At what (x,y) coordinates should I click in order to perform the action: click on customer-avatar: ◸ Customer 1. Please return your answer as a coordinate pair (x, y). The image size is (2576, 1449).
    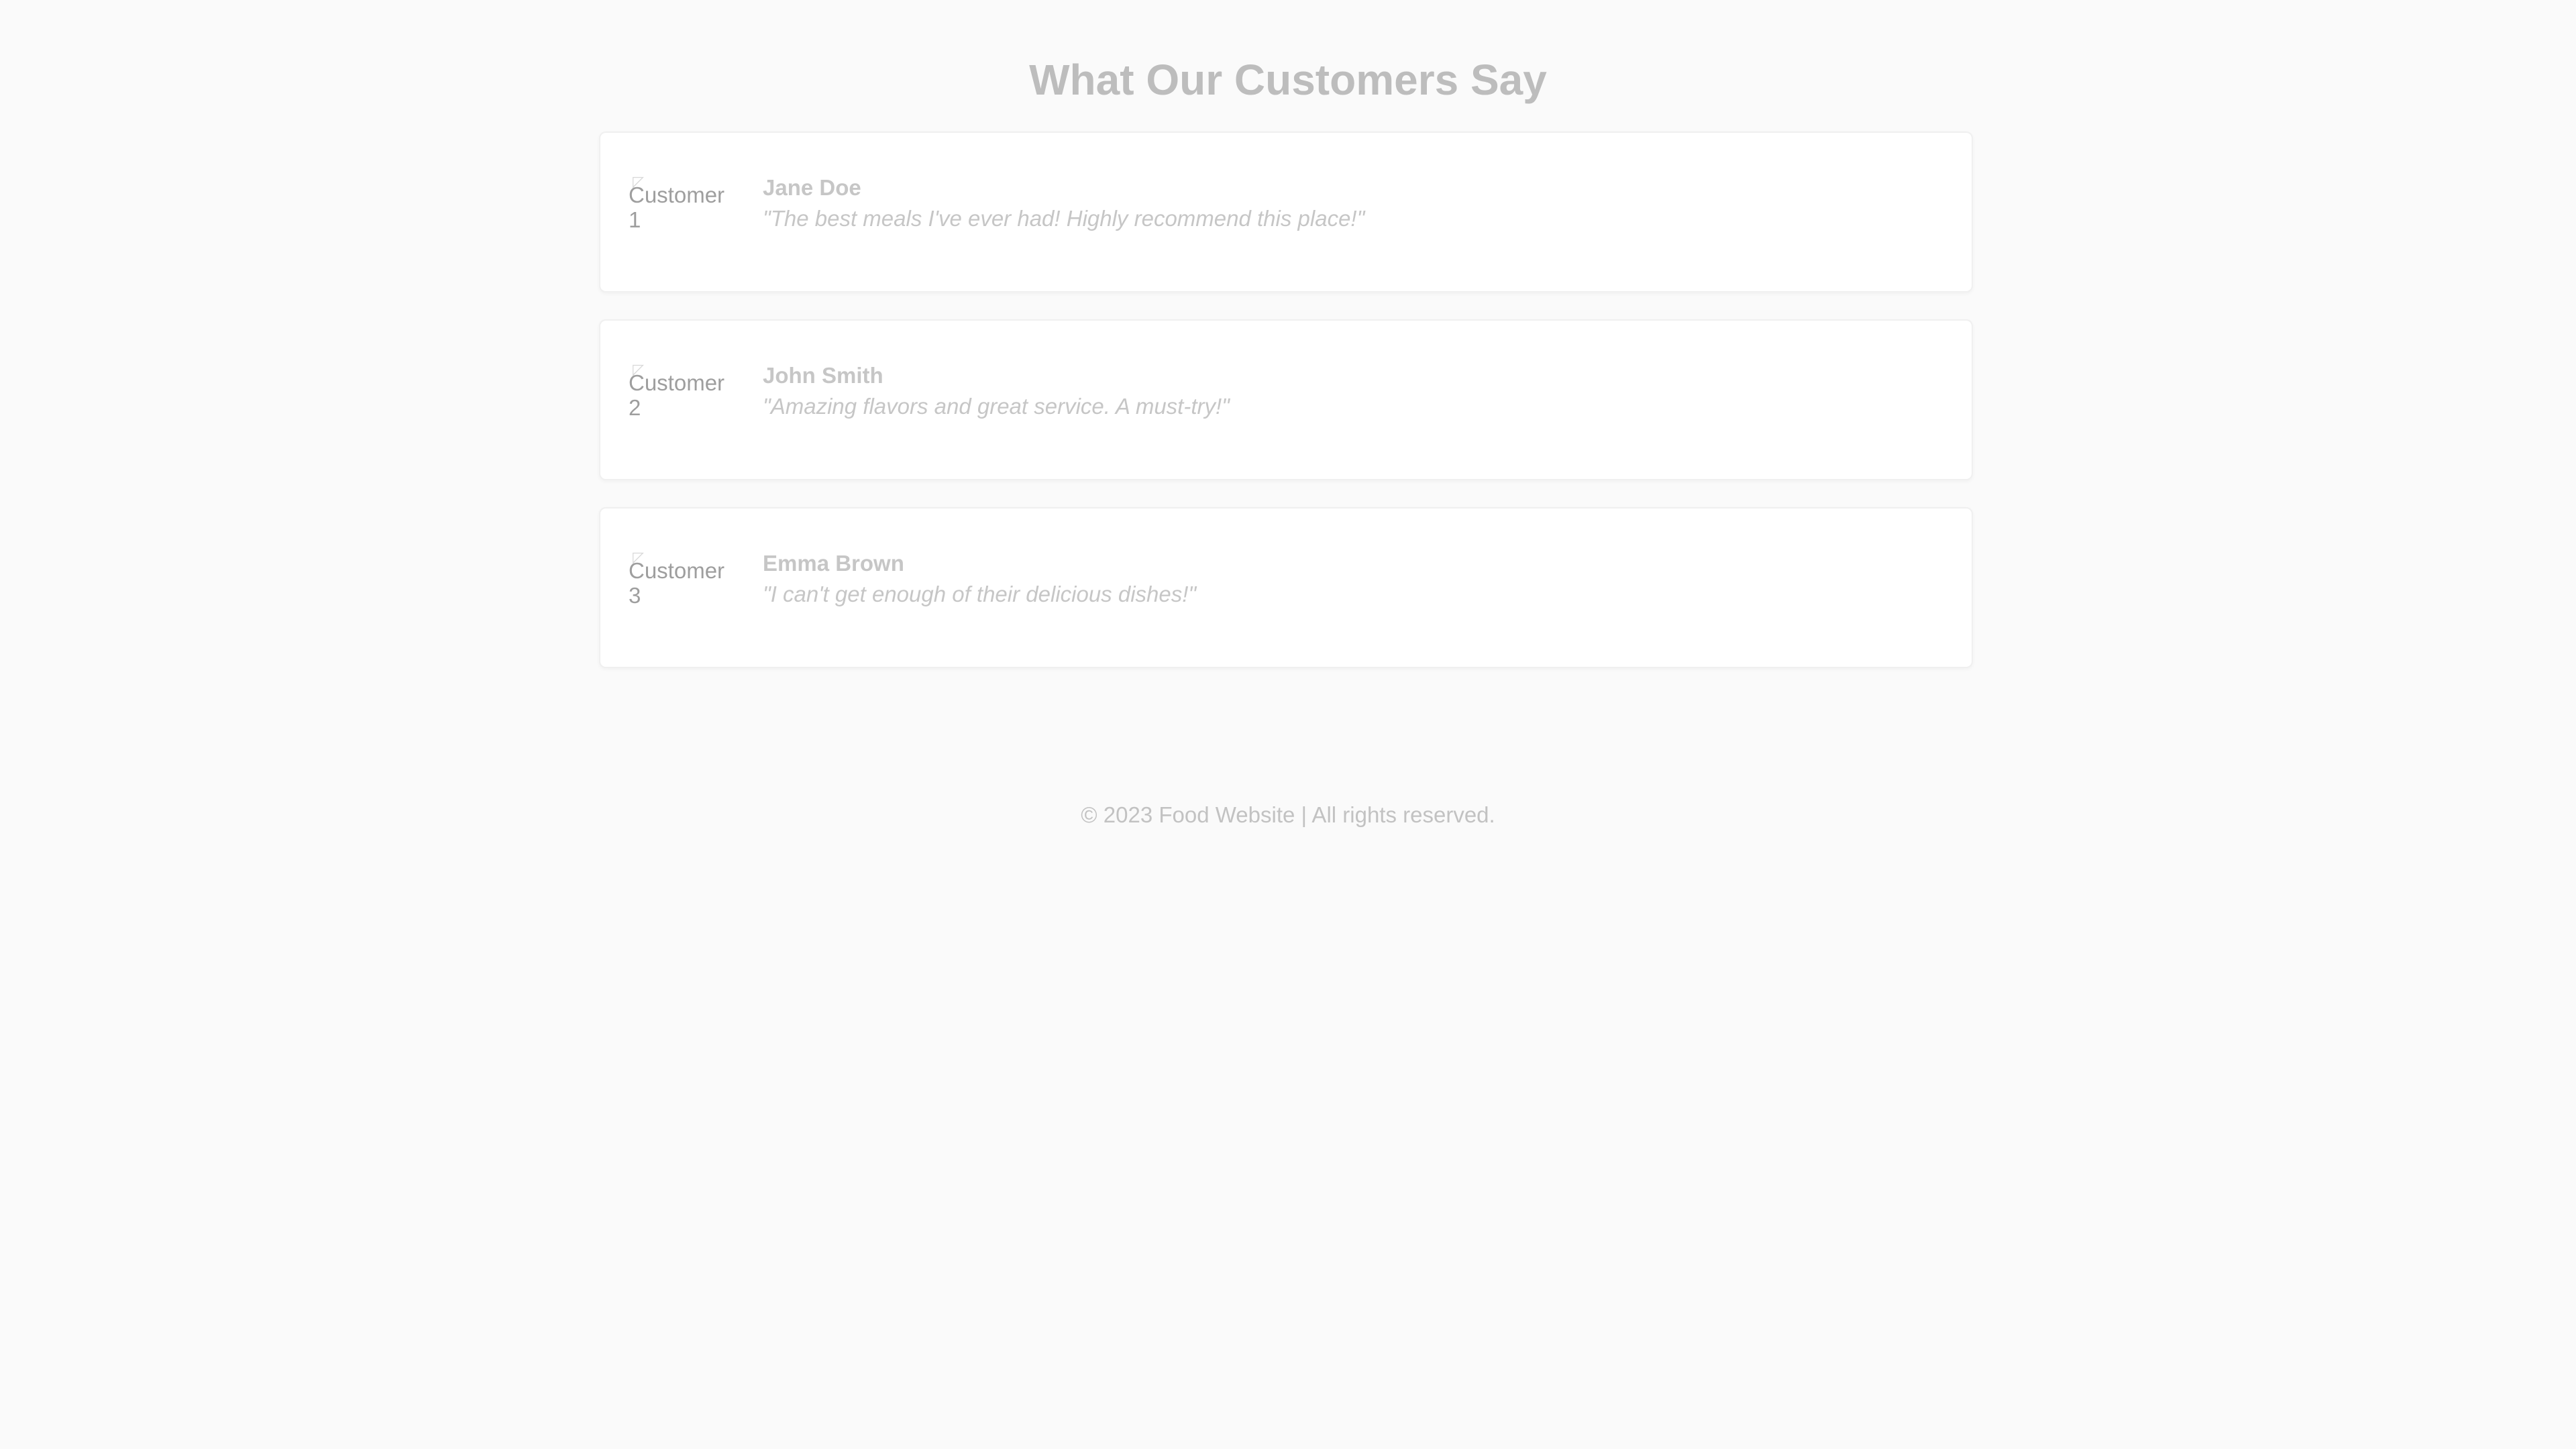
    Looking at the image, I should click on (679, 210).